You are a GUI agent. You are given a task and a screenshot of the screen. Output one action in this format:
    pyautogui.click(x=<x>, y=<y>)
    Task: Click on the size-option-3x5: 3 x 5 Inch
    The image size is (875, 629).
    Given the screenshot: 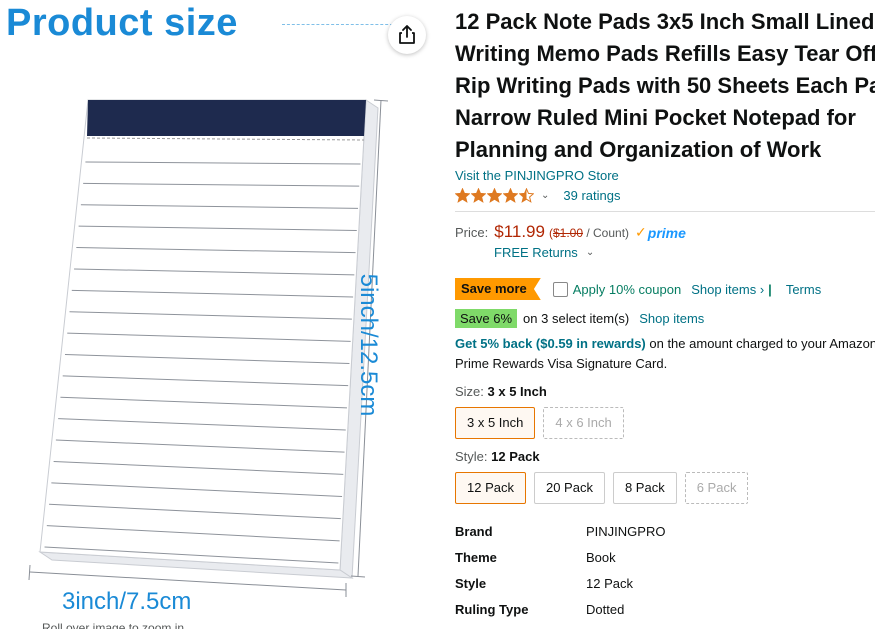 What is the action you would take?
    pyautogui.click(x=495, y=423)
    